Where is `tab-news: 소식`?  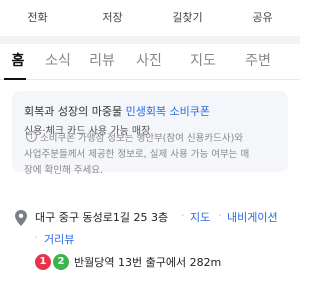 tab-news: 소식 is located at coordinates (58, 62).